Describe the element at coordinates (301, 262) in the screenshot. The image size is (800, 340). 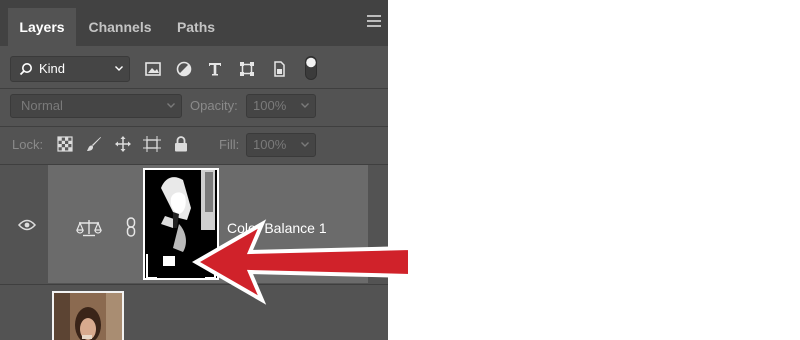
I see `annotation-arrow` at that location.